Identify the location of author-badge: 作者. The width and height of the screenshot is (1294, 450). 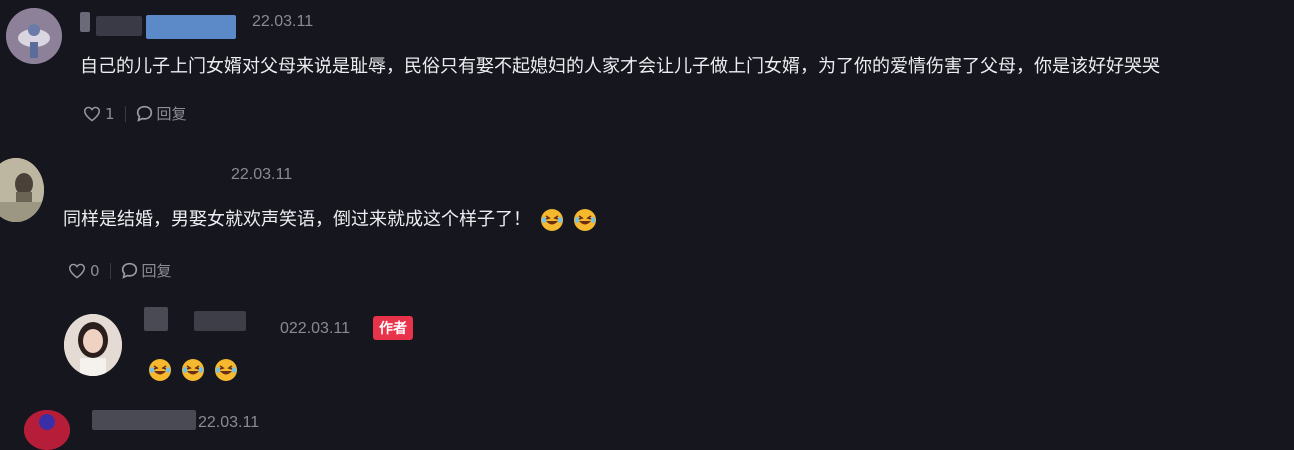
(393, 328).